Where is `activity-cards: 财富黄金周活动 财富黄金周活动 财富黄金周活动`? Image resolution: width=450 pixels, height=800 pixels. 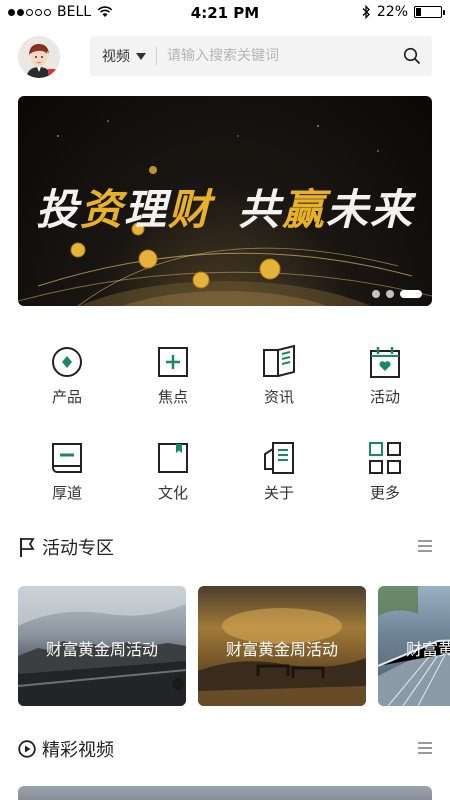 activity-cards: 财富黄金周活动 财富黄金周活动 财富黄金周活动 is located at coordinates (234, 646).